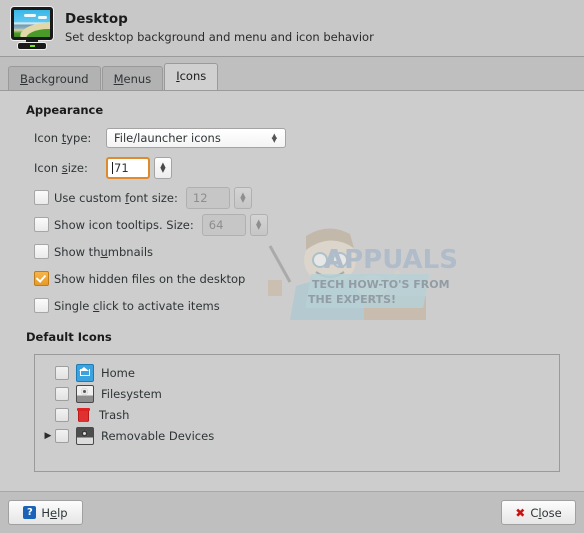 Image resolution: width=584 pixels, height=533 pixels. What do you see at coordinates (41, 278) in the screenshot?
I see `show-hidden-files-checkbox` at bounding box center [41, 278].